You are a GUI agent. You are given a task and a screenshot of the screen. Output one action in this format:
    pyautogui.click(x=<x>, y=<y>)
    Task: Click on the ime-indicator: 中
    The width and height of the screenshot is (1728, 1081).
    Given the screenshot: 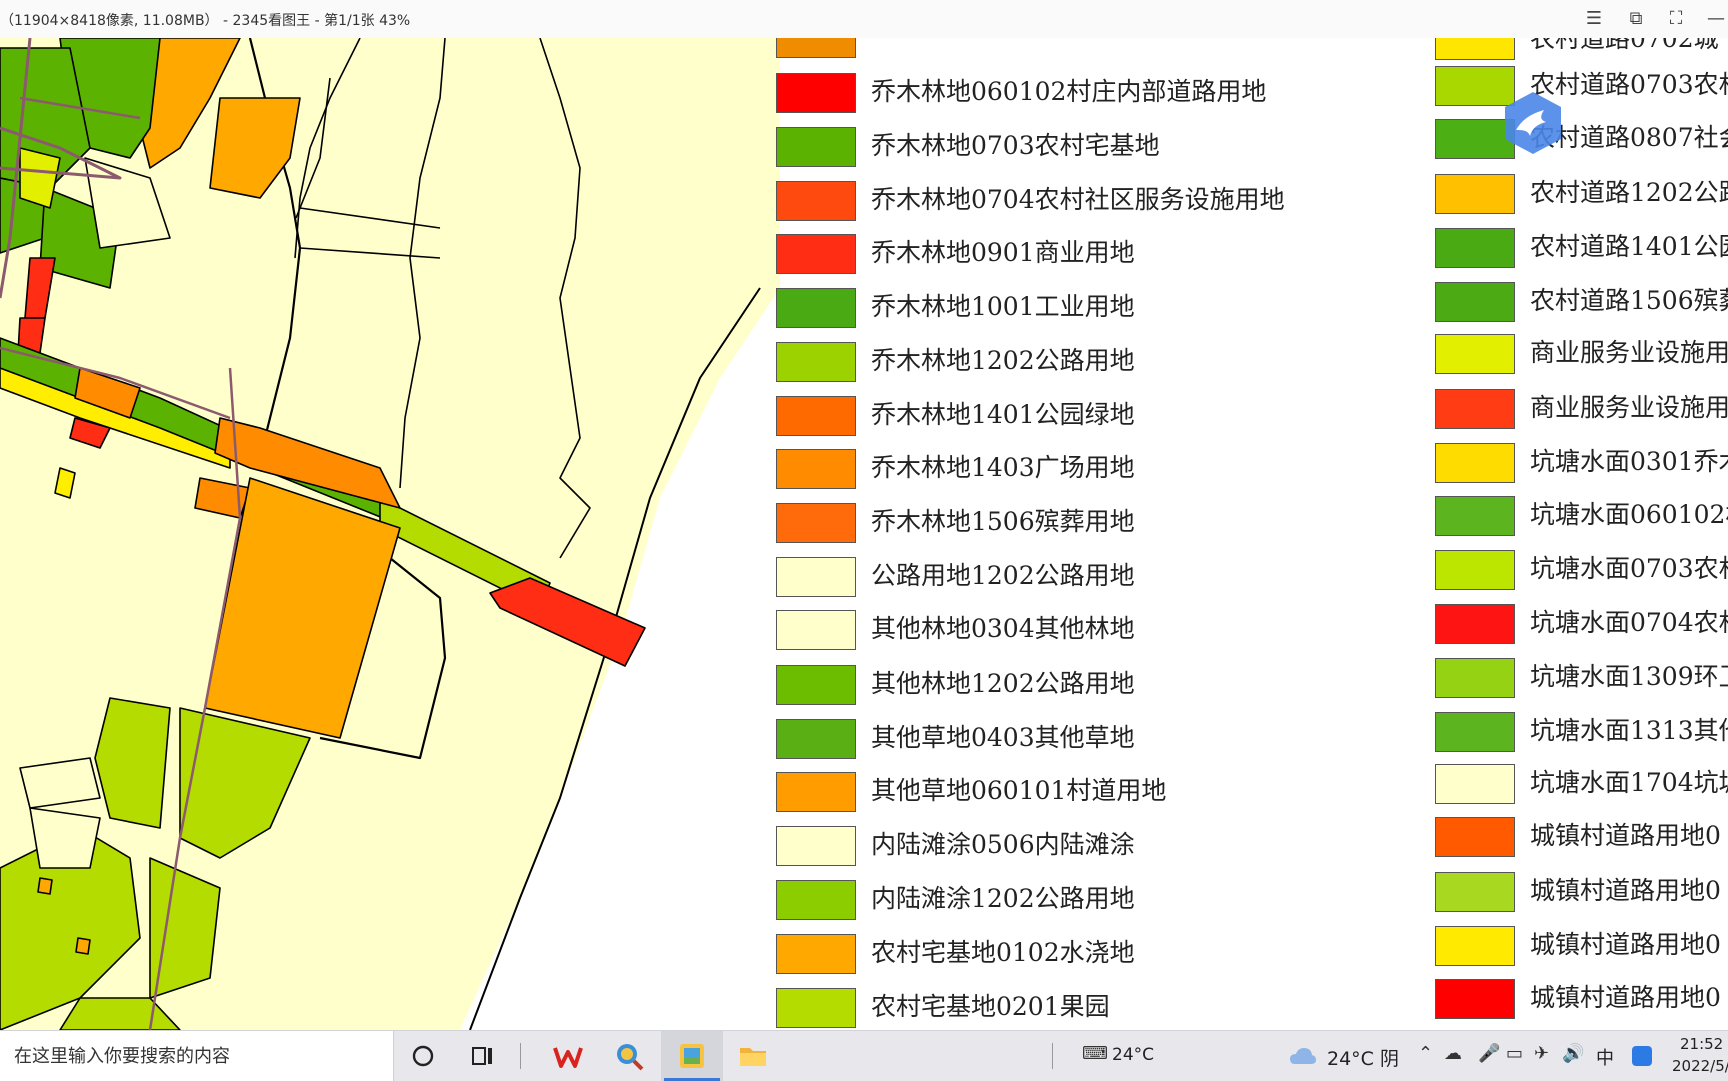 What is the action you would take?
    pyautogui.click(x=1605, y=1057)
    